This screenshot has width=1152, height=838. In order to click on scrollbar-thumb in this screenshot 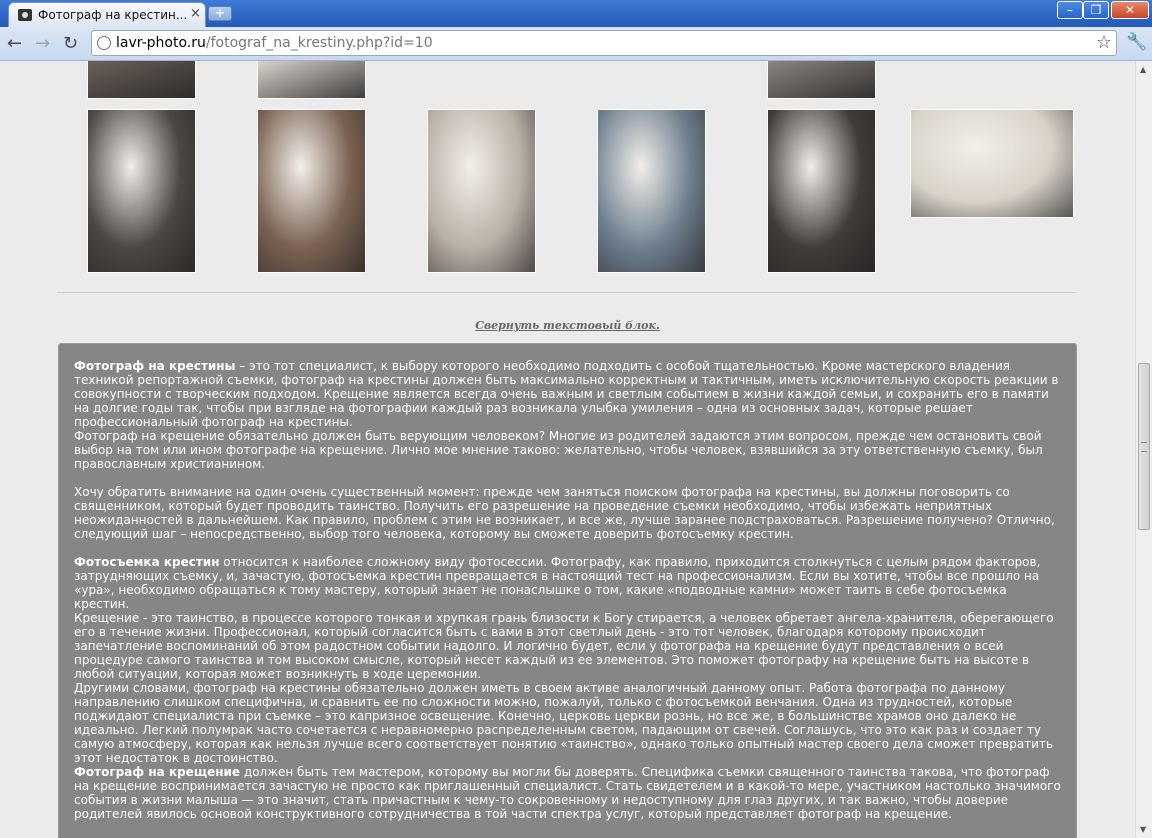, I will do `click(1144, 446)`.